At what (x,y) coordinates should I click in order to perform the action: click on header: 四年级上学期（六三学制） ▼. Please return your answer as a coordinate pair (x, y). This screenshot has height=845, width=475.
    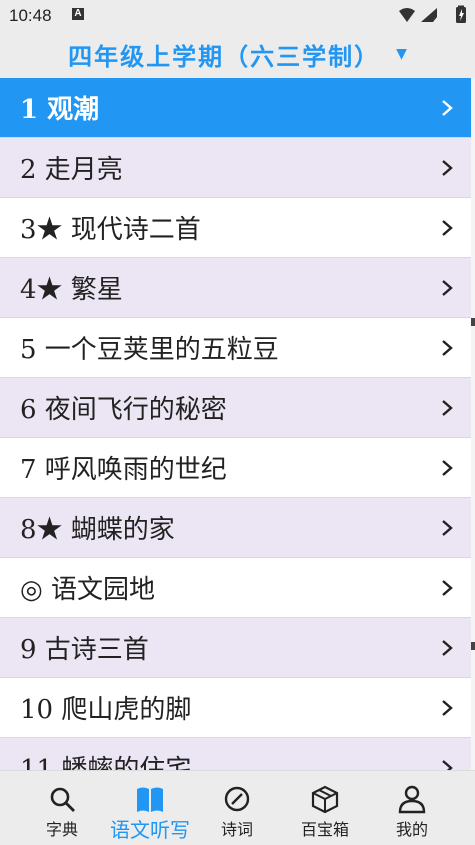
    Looking at the image, I should click on (237, 54).